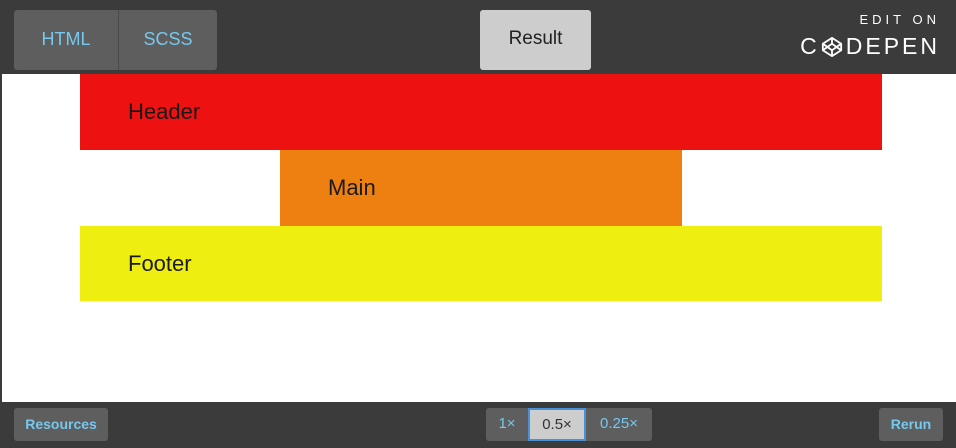 Image resolution: width=956 pixels, height=448 pixels. I want to click on codepen-logo: C DEPEN, so click(870, 46).